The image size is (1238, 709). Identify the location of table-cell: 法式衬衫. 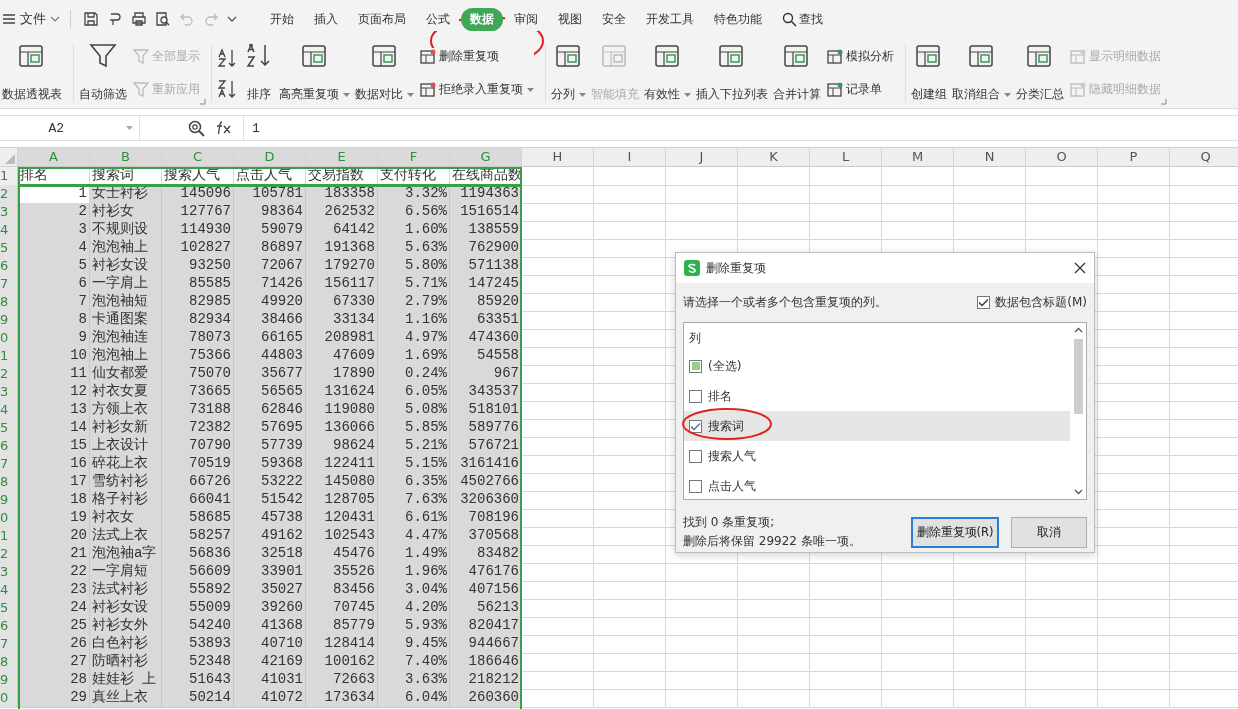
(126, 590).